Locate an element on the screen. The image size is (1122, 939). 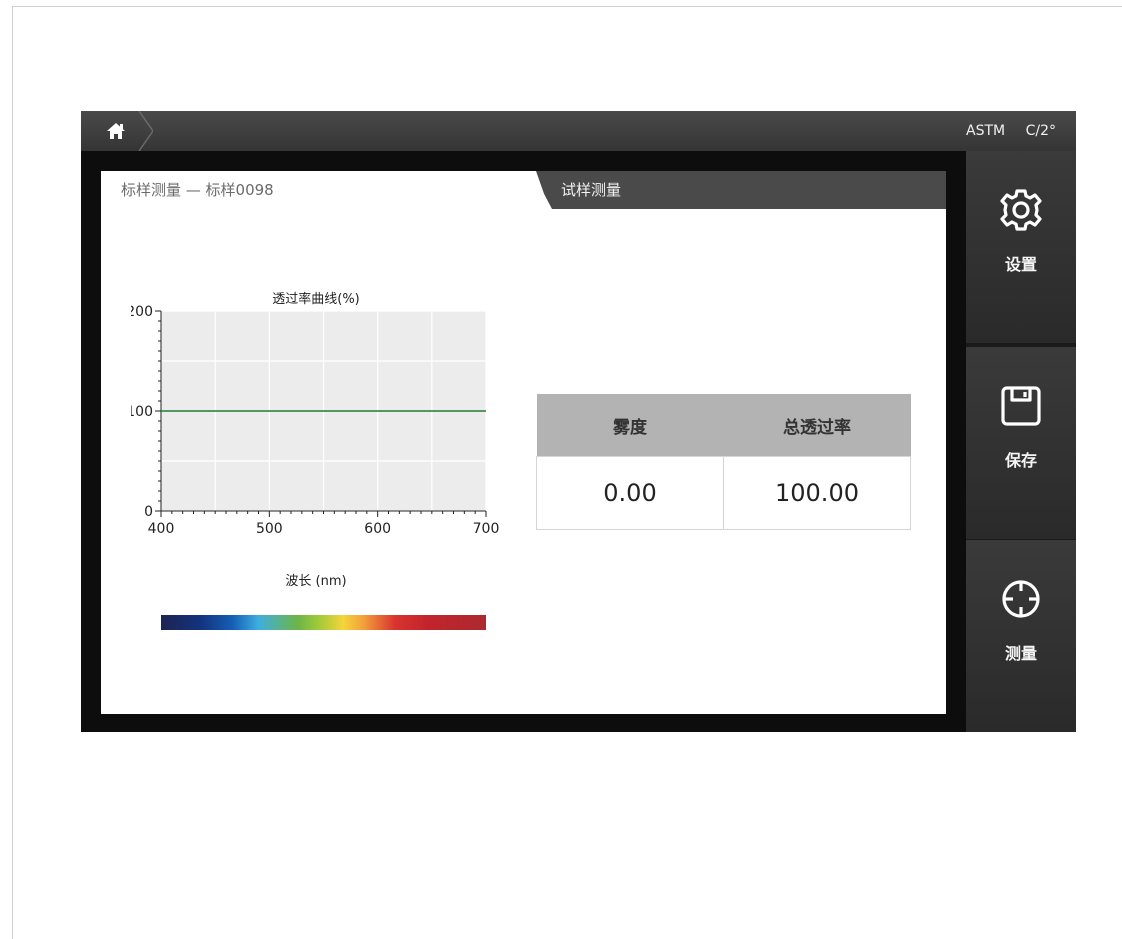
results-value-row: 0.00 100.00 is located at coordinates (723, 493).